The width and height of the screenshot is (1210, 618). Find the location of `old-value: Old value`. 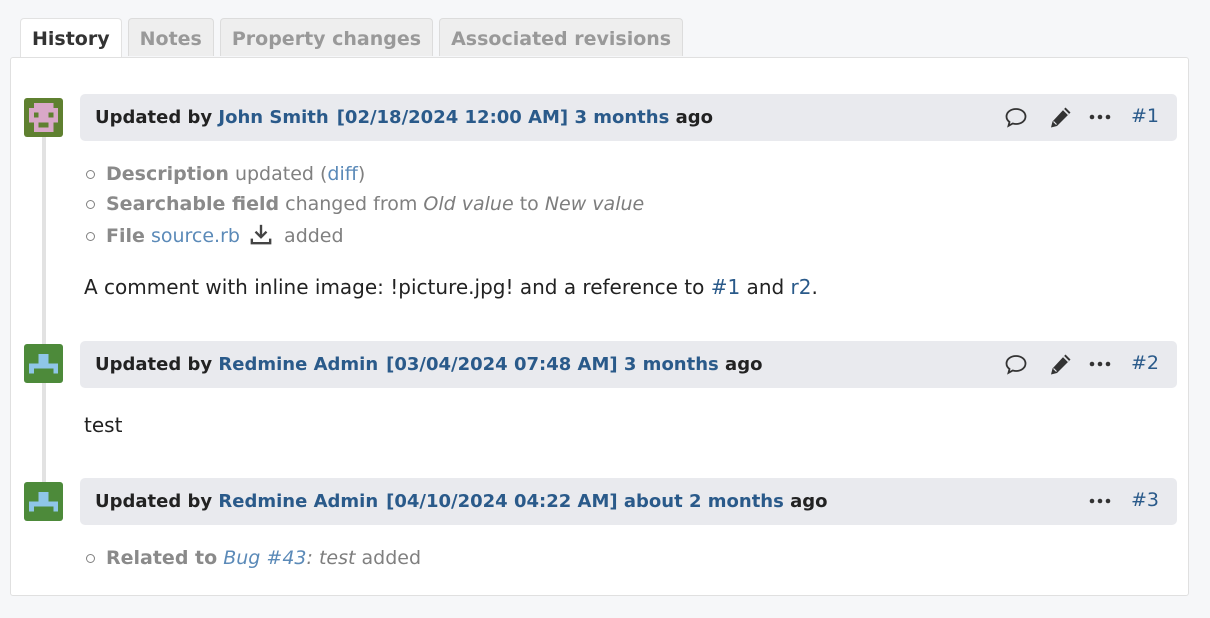

old-value: Old value is located at coordinates (468, 204).